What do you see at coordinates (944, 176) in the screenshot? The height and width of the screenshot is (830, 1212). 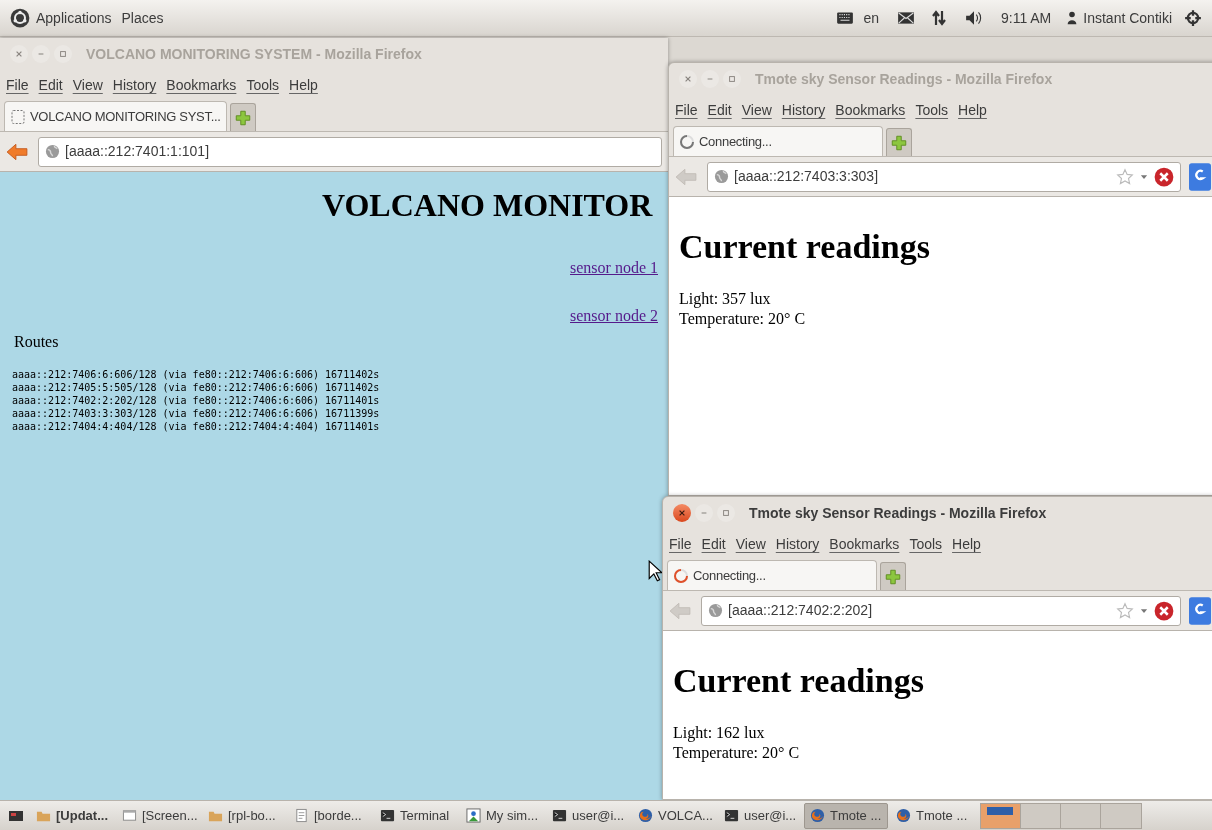 I see `url-field: [aaaa::212:7403:3:303]` at bounding box center [944, 176].